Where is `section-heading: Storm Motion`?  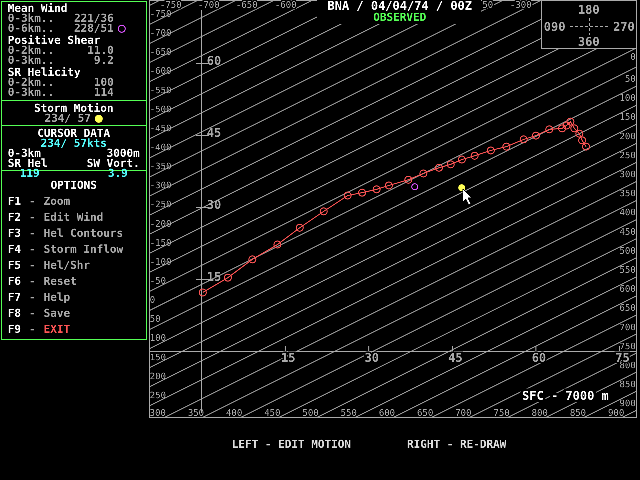 section-heading: Storm Motion is located at coordinates (74, 109).